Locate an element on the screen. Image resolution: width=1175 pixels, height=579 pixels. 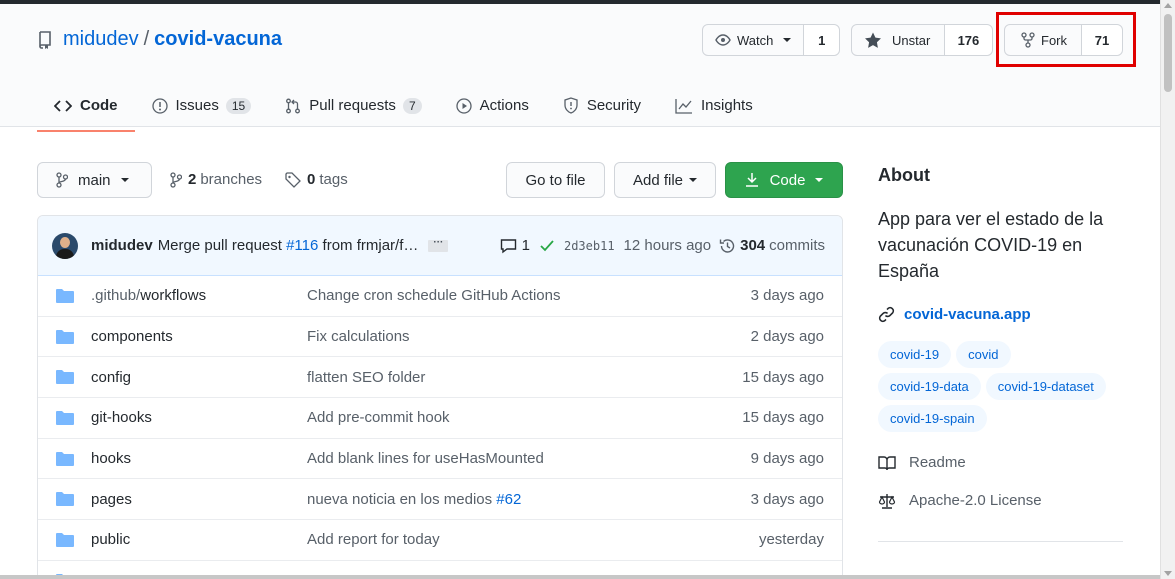
file-commit-age: 2 days ago is located at coordinates (787, 337).